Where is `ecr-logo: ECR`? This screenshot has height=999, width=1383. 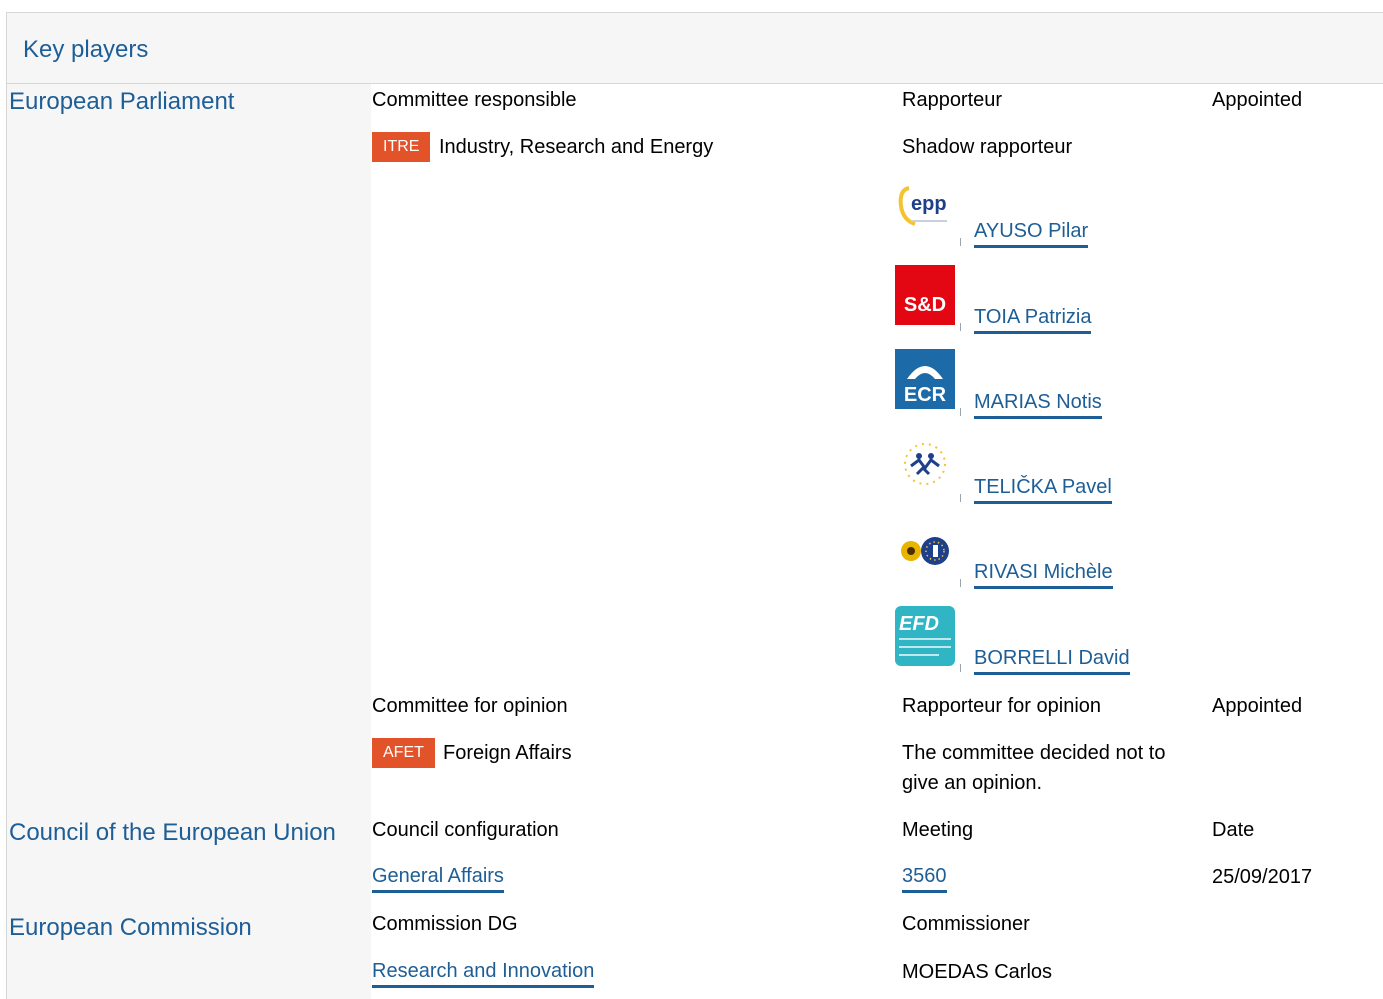 ecr-logo: ECR is located at coordinates (925, 379).